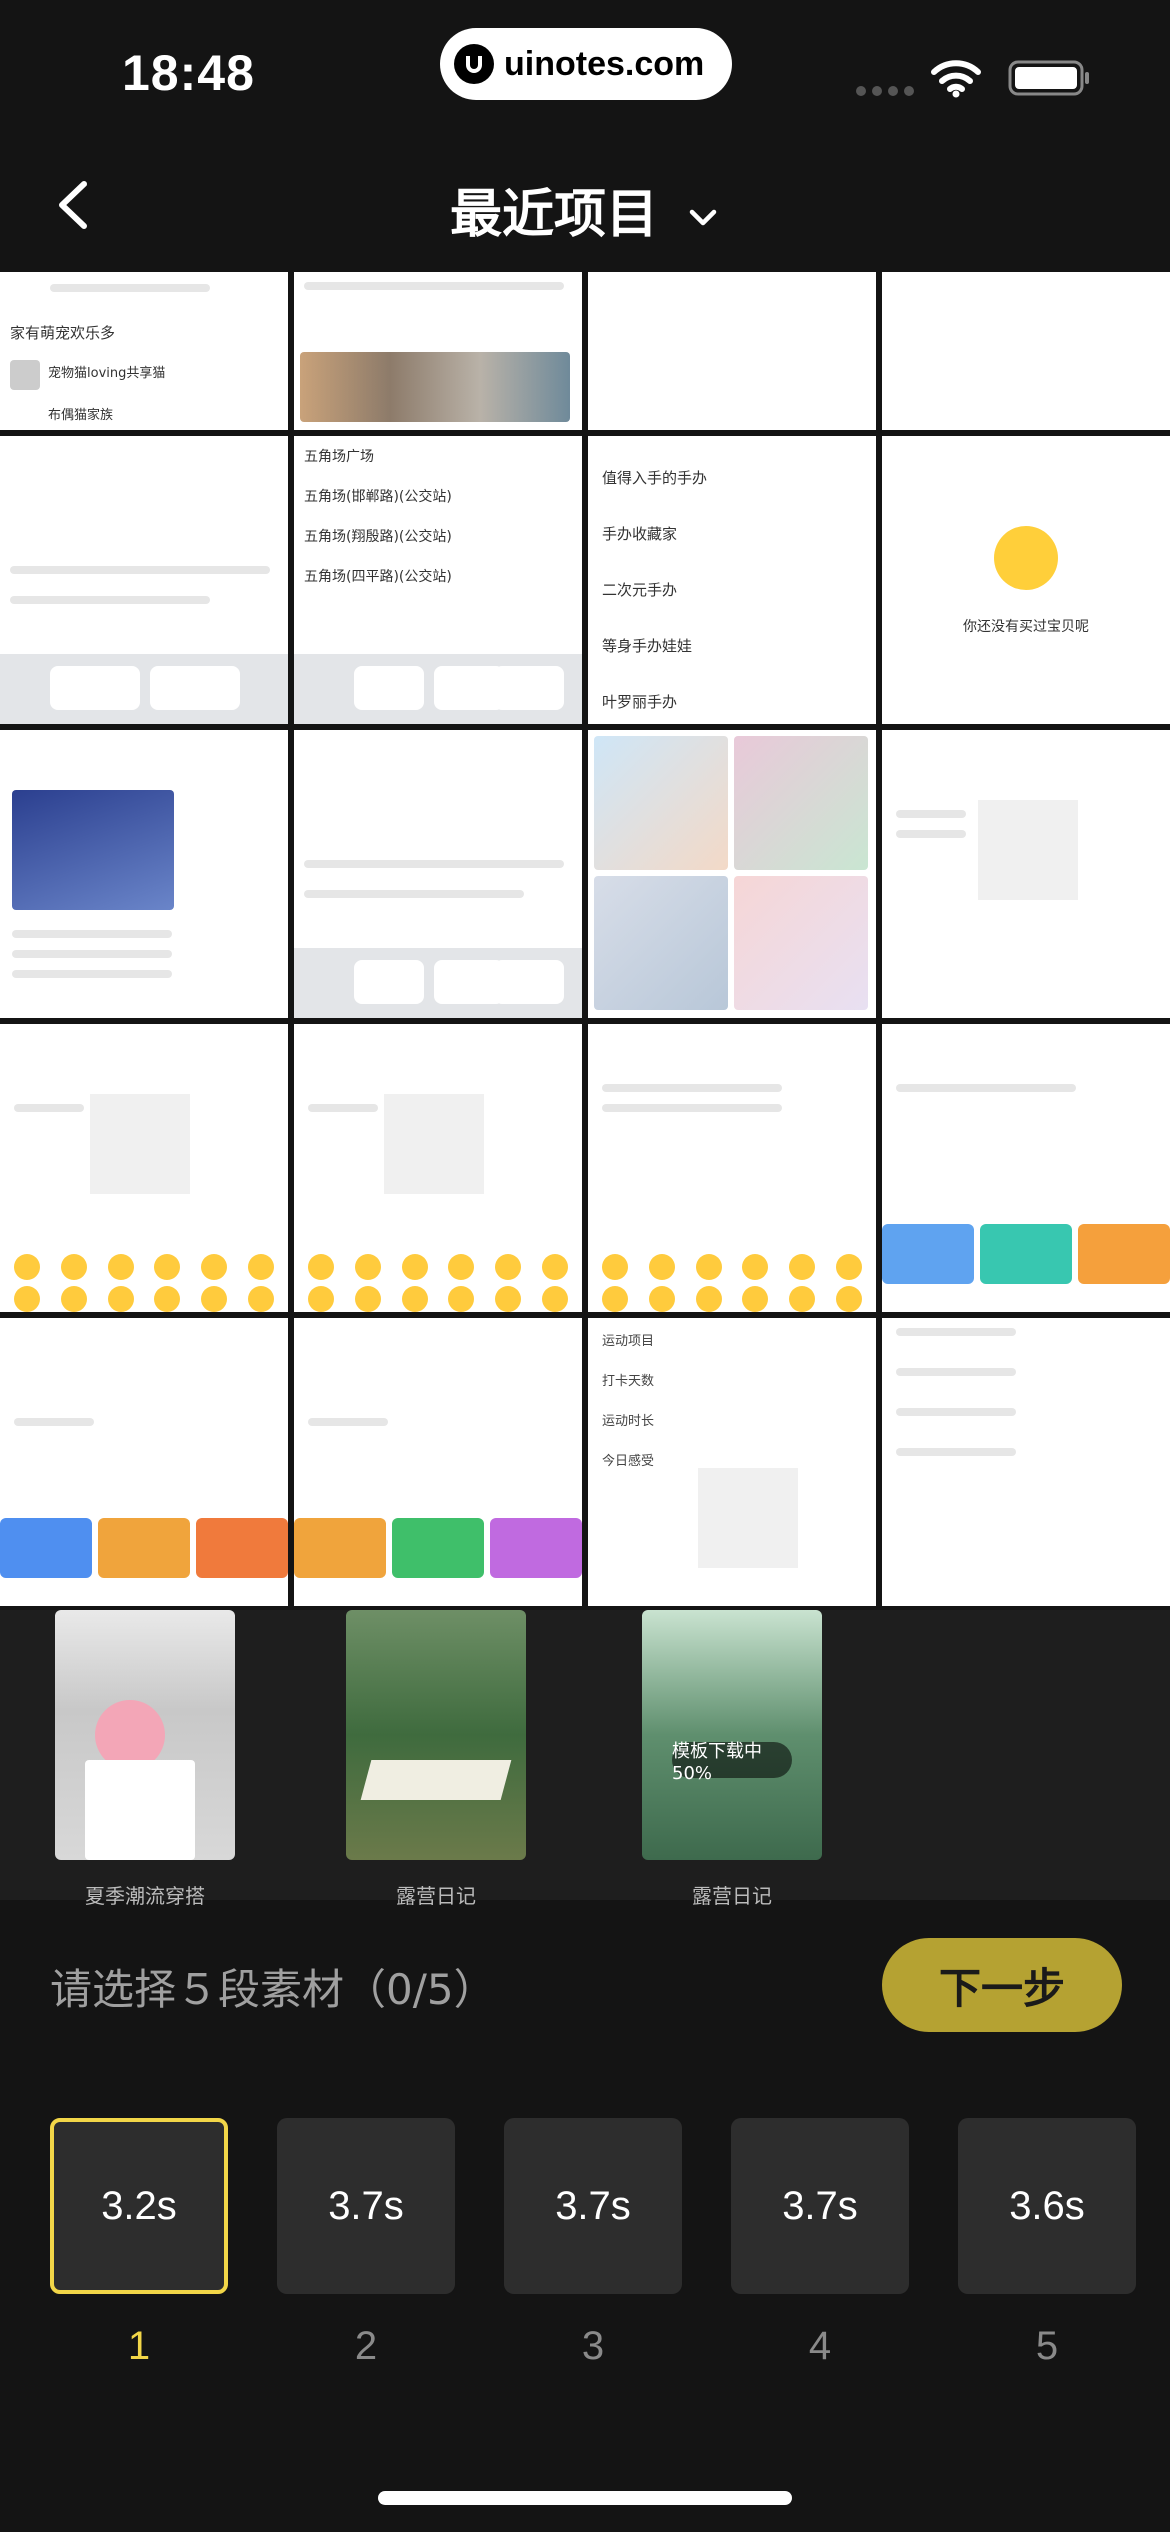 Image resolution: width=1170 pixels, height=2532 pixels. What do you see at coordinates (885, 91) in the screenshot?
I see `cellular-signal-icon` at bounding box center [885, 91].